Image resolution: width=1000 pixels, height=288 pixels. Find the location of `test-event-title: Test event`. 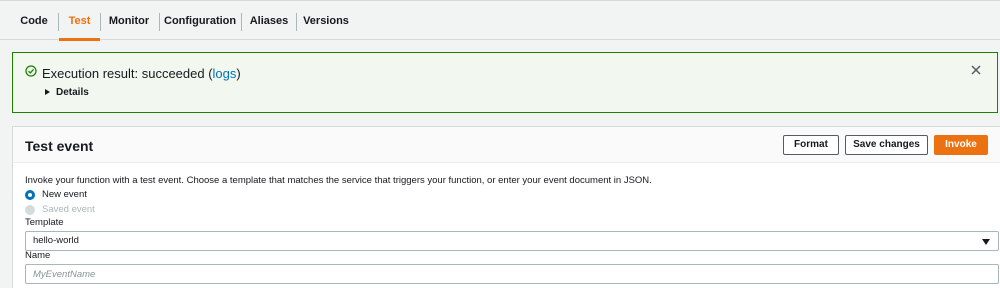

test-event-title: Test event is located at coordinates (59, 146).